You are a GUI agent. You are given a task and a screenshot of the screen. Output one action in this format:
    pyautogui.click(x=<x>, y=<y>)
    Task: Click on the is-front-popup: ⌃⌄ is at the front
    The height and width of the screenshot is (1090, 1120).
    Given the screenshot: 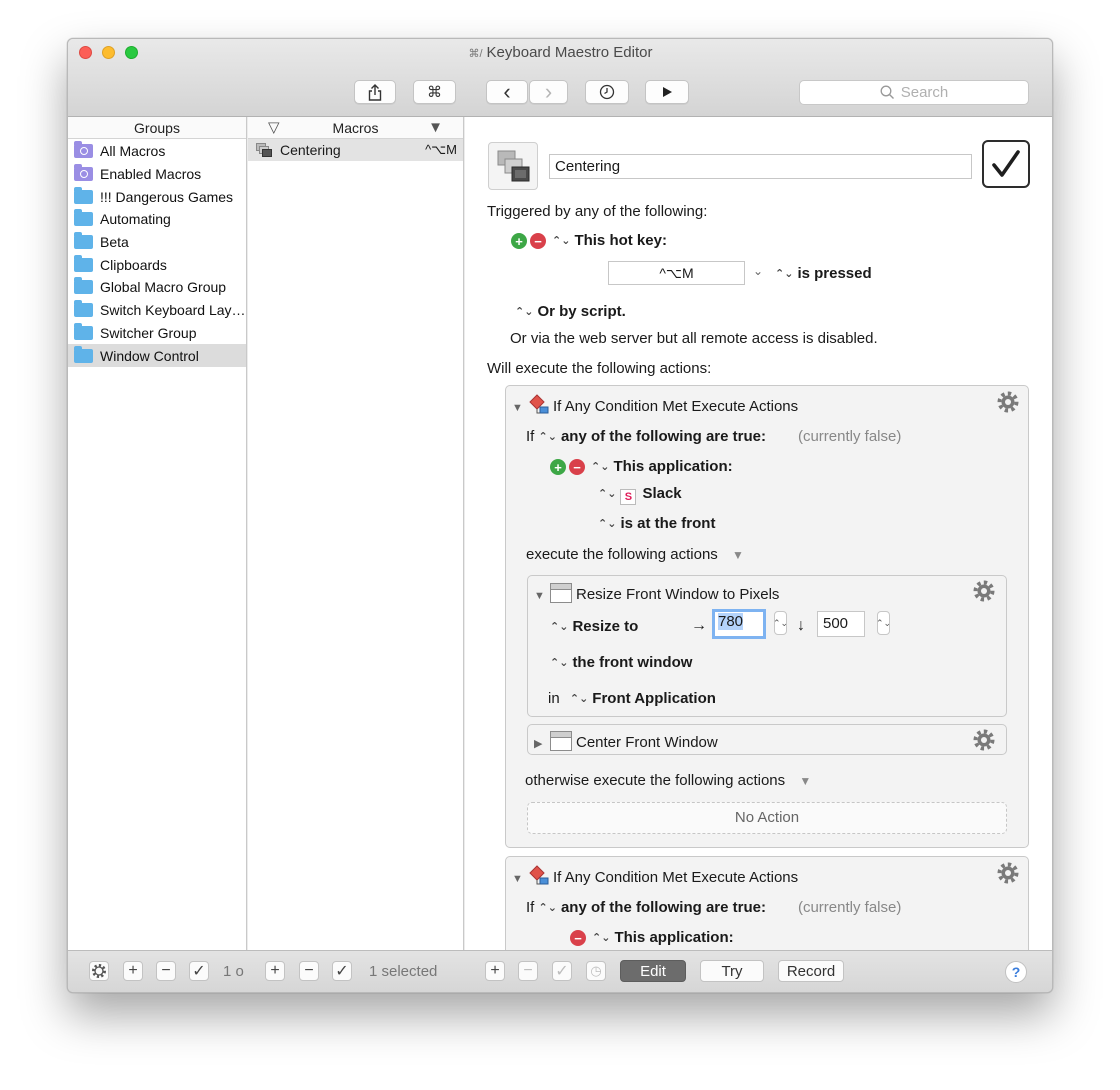 What is the action you would take?
    pyautogui.click(x=656, y=523)
    